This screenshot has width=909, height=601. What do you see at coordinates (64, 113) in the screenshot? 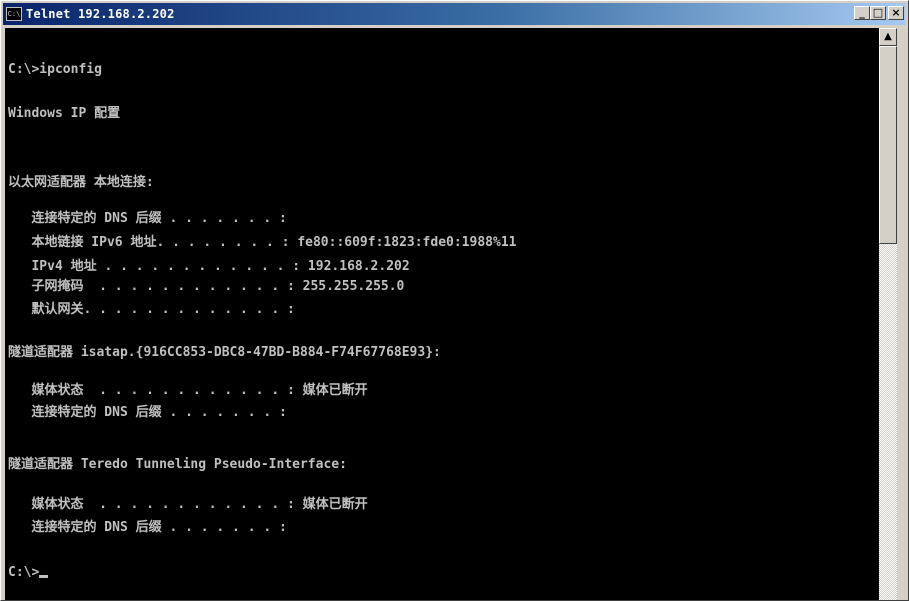
I see `console-line: Windows IP 配置` at bounding box center [64, 113].